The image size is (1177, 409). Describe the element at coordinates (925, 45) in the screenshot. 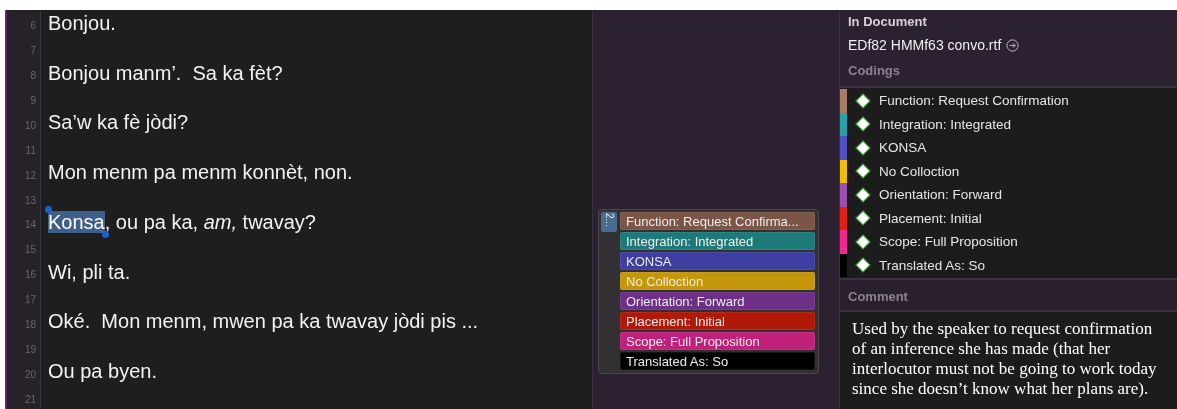

I see `document-name: EDf82 HMMf63 convo.rtf` at that location.